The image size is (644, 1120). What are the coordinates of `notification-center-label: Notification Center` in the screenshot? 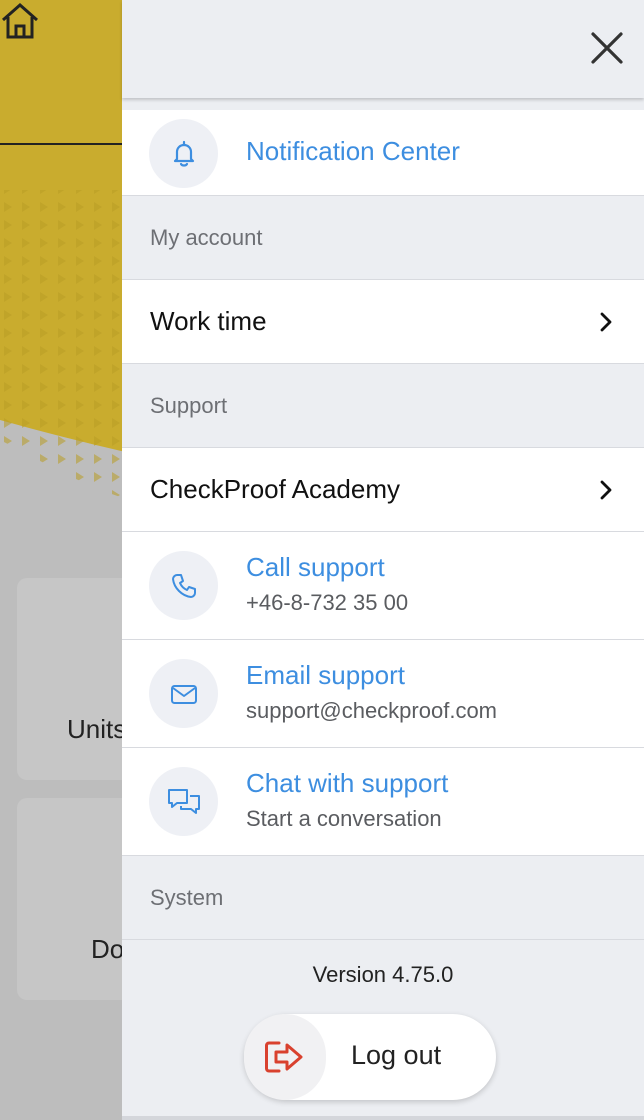 It's located at (353, 151).